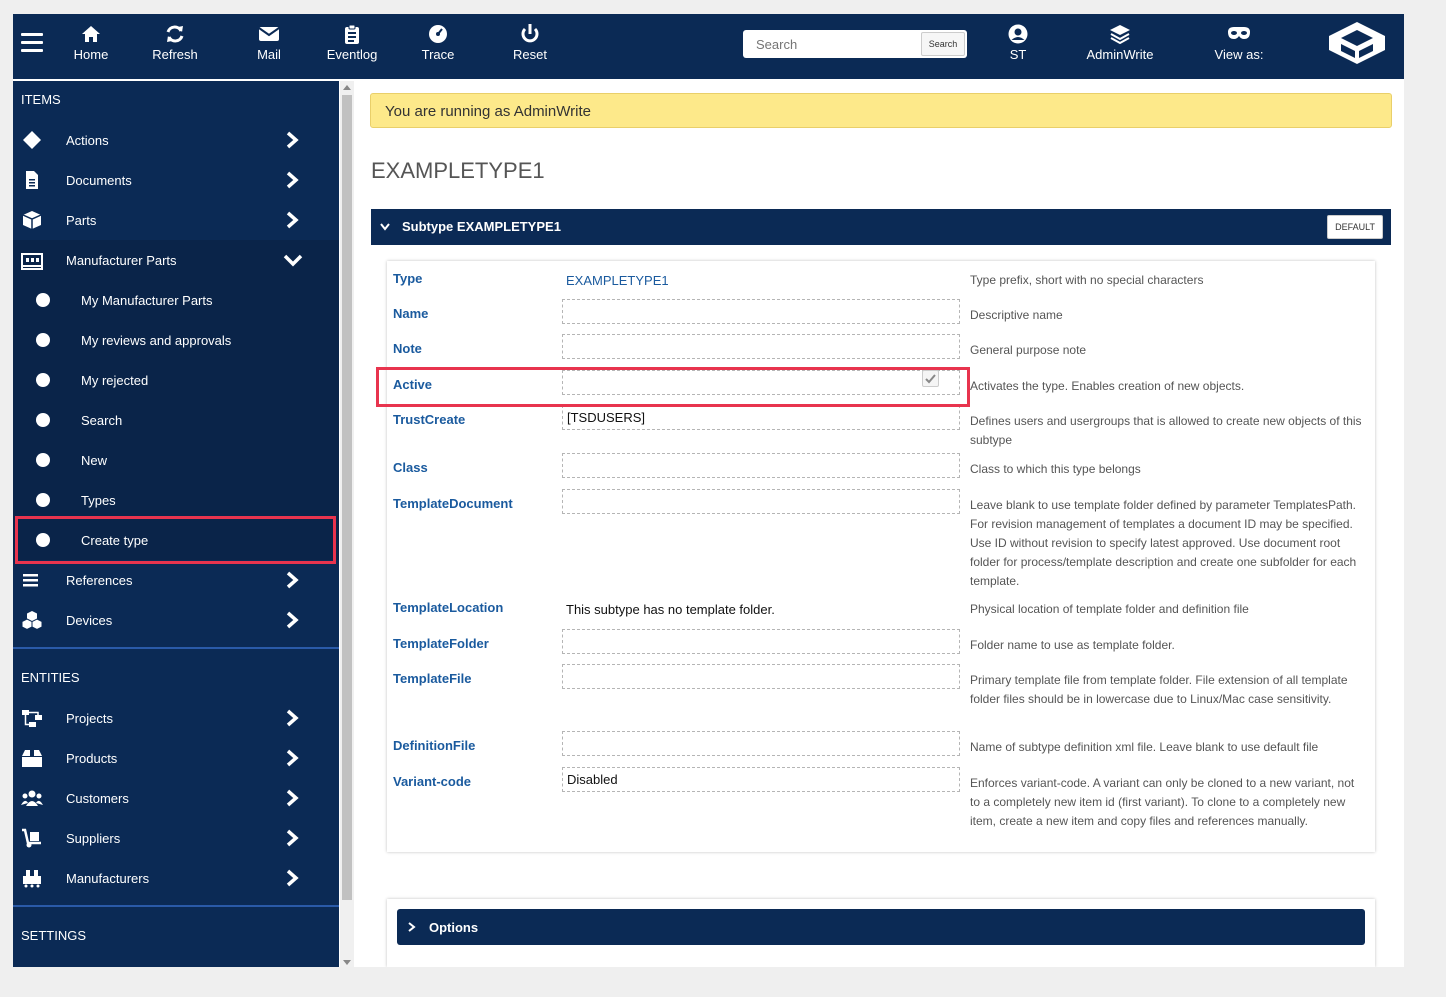 The height and width of the screenshot is (997, 1446). Describe the element at coordinates (434, 745) in the screenshot. I see `field-label: DefinitionFile` at that location.